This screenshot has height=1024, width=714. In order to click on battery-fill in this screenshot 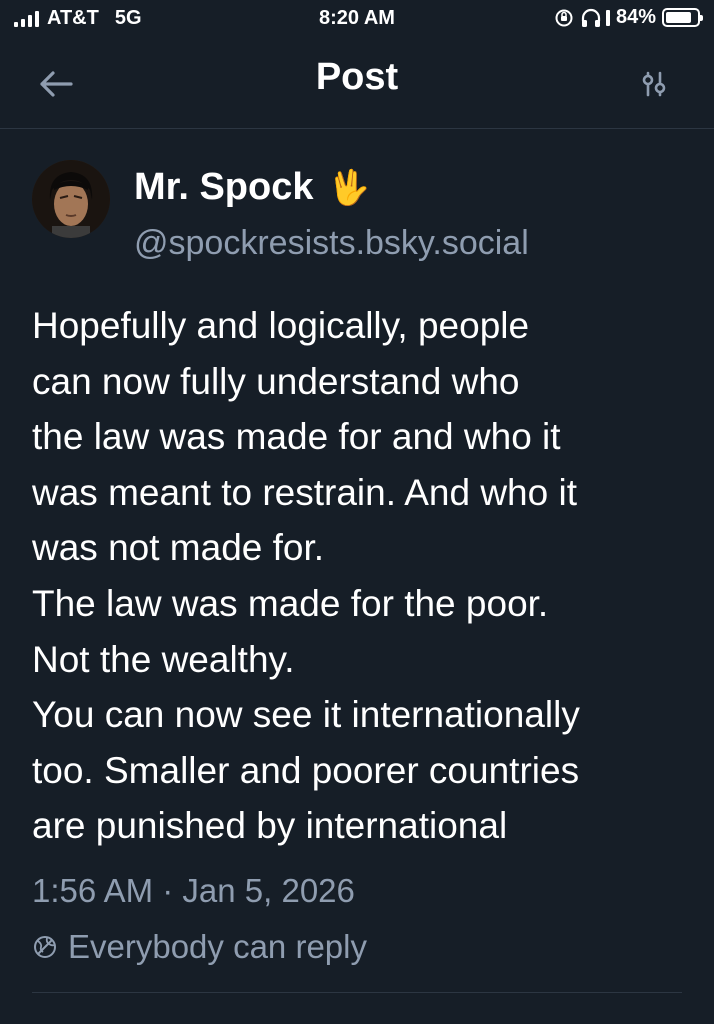, I will do `click(679, 17)`.